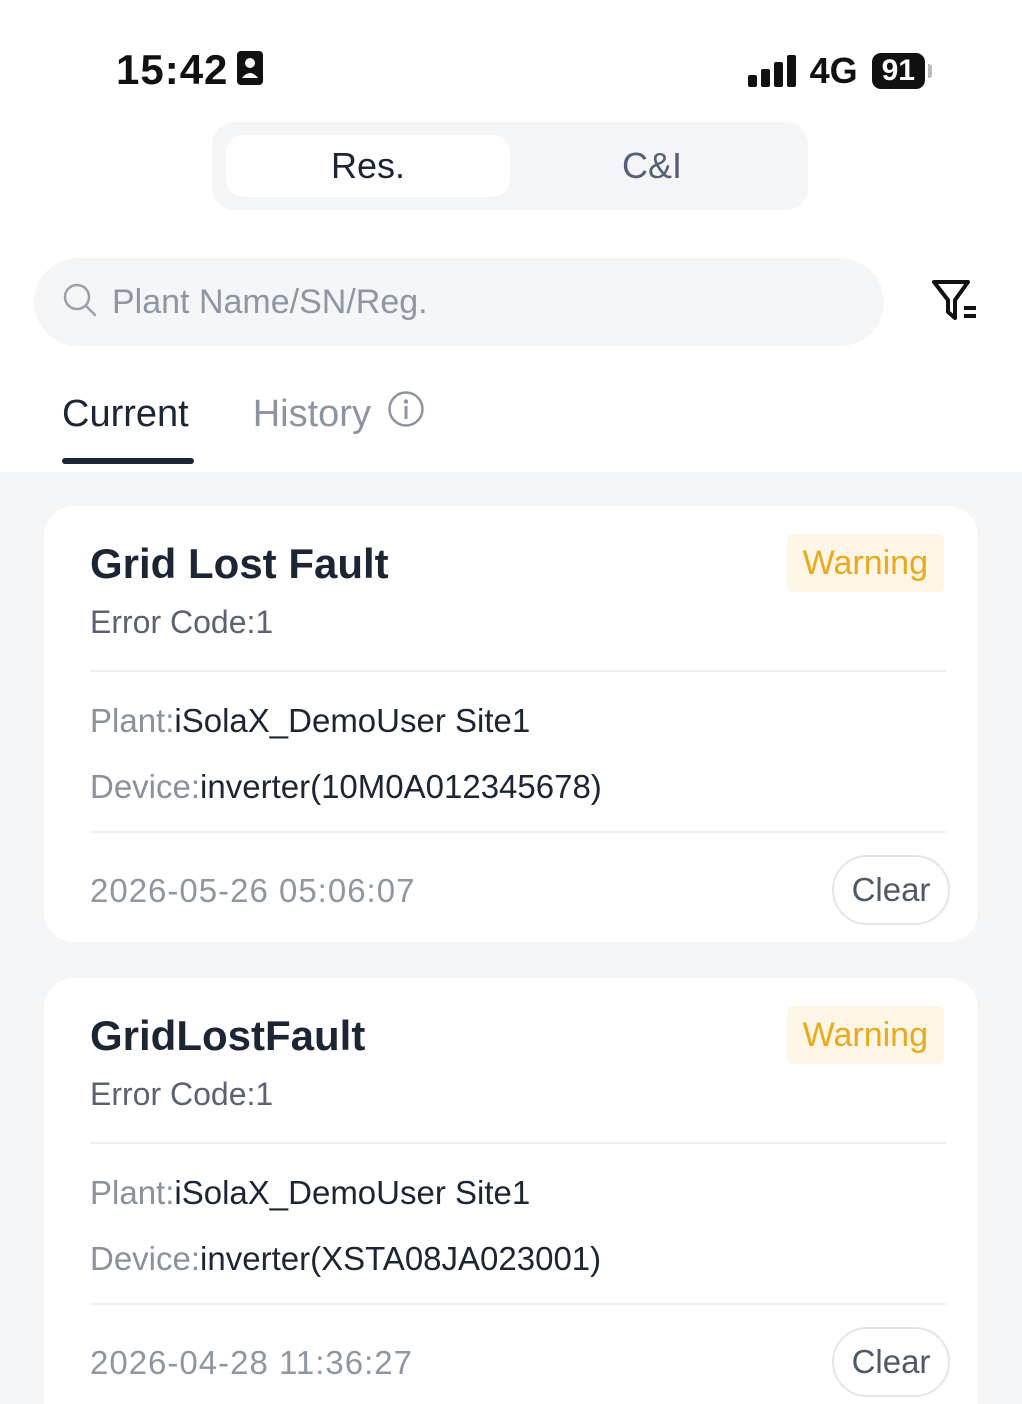 This screenshot has width=1022, height=1404. What do you see at coordinates (368, 166) in the screenshot?
I see `segment-res: Res.` at bounding box center [368, 166].